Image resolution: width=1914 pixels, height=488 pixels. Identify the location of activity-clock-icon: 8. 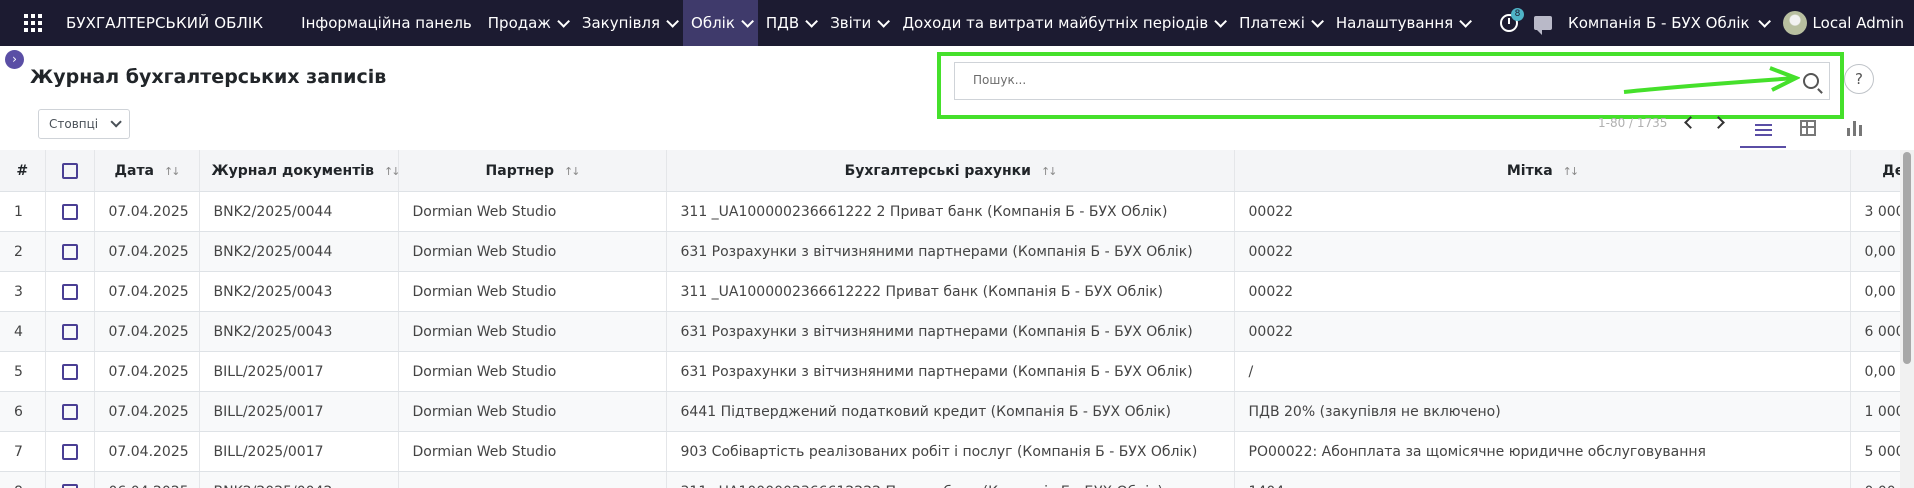
(1512, 20).